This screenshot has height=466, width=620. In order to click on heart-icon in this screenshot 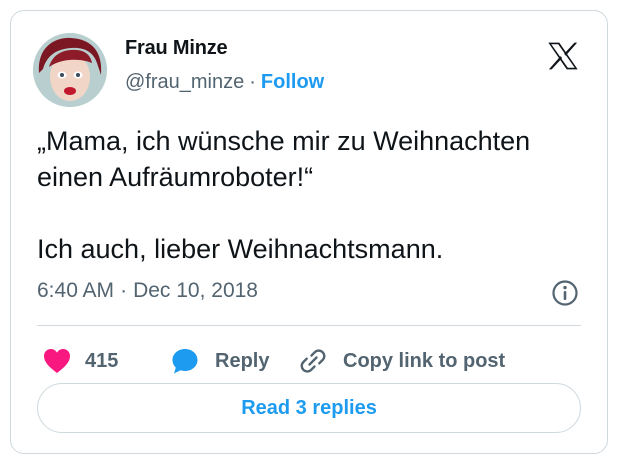, I will do `click(57, 361)`.